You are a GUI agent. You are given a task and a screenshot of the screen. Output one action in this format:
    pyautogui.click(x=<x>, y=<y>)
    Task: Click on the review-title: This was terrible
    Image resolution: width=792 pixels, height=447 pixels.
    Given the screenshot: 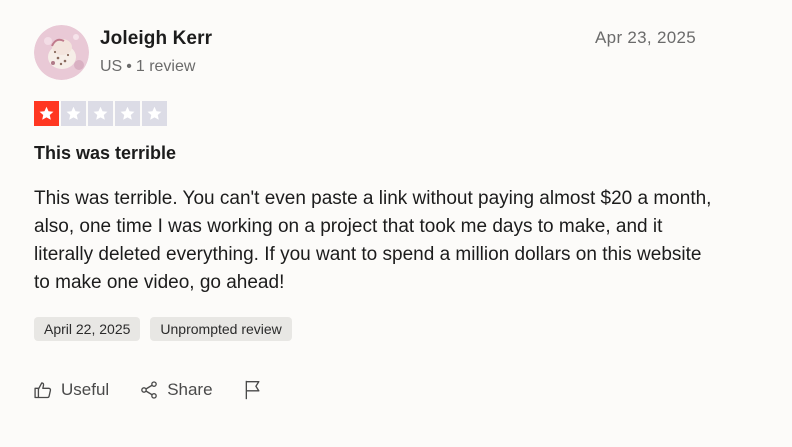 What is the action you would take?
    pyautogui.click(x=105, y=153)
    